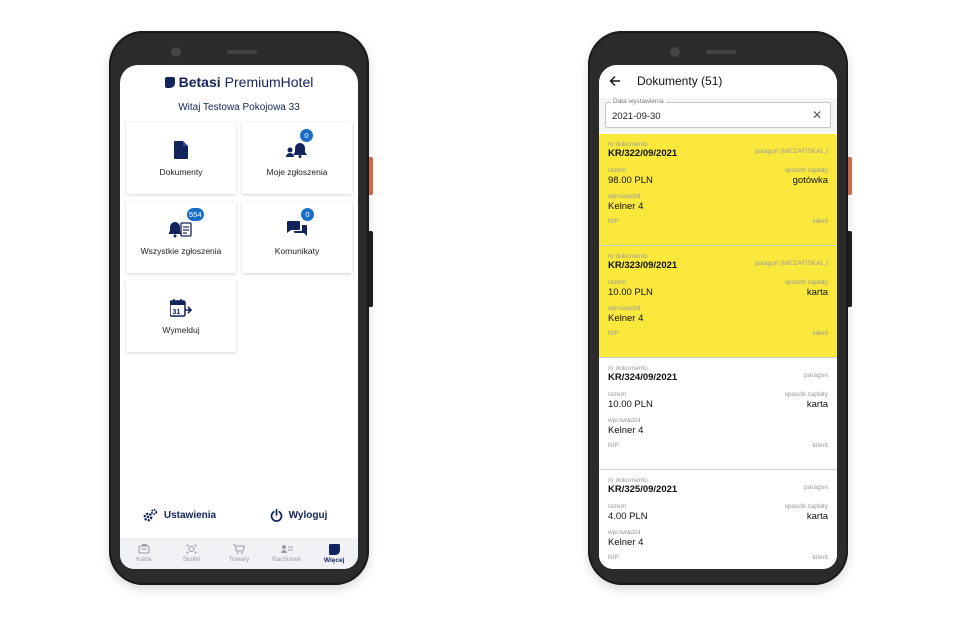 This screenshot has height=617, width=958. What do you see at coordinates (680, 81) in the screenshot?
I see `page-title: Dokumenty (51)` at bounding box center [680, 81].